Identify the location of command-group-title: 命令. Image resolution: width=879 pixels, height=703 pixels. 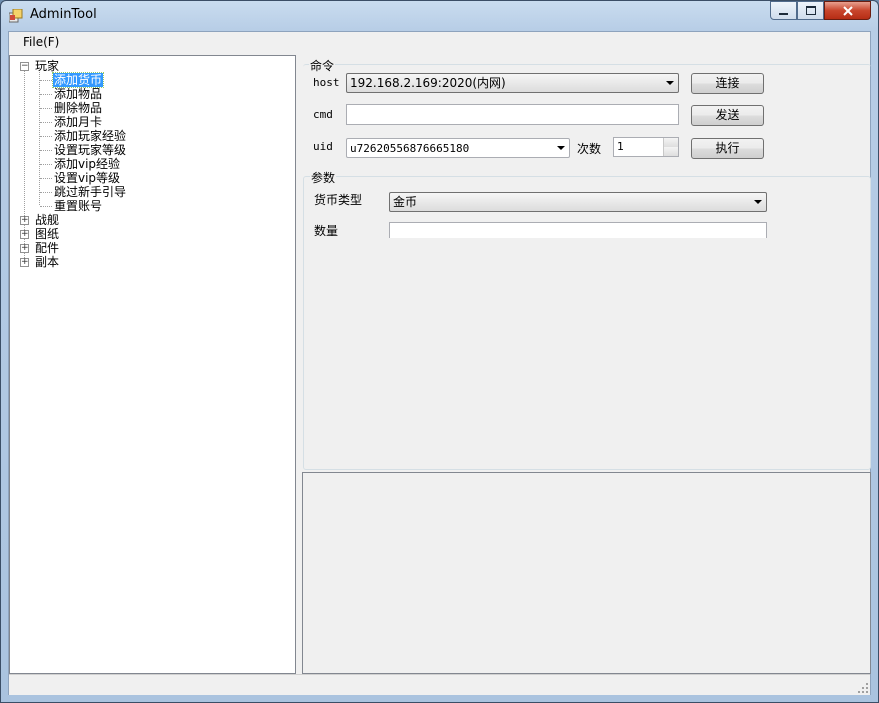
(322, 65).